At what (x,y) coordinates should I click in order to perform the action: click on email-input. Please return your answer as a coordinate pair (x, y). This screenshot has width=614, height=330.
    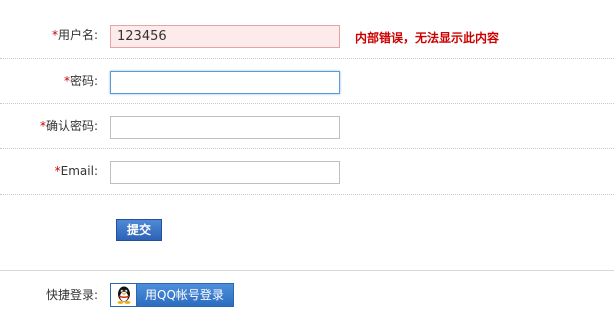
    Looking at the image, I should click on (225, 172).